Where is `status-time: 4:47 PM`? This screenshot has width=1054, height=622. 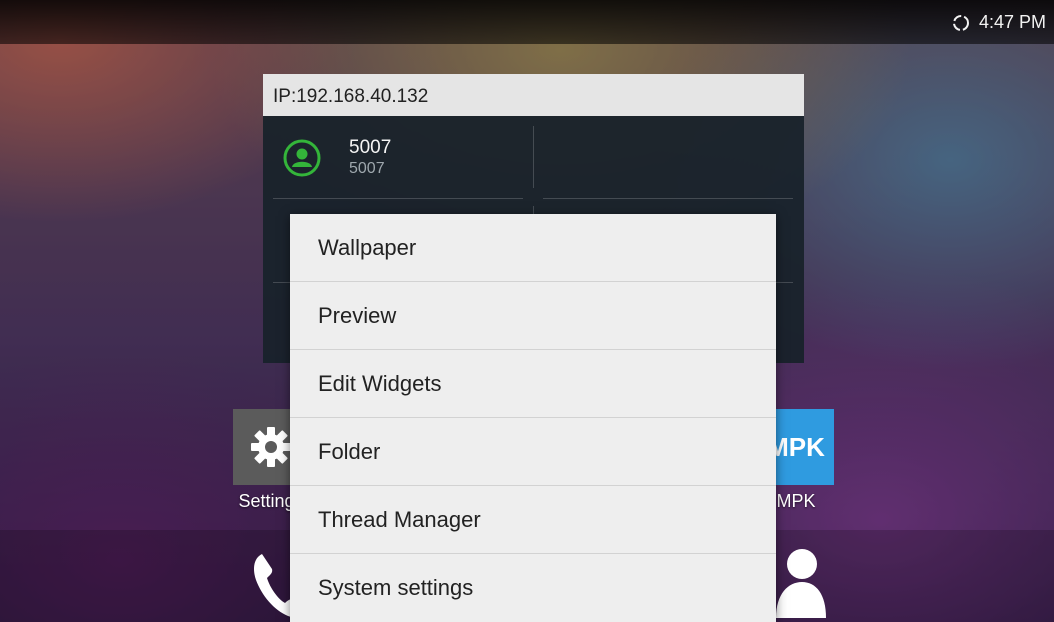
status-time: 4:47 PM is located at coordinates (1012, 22).